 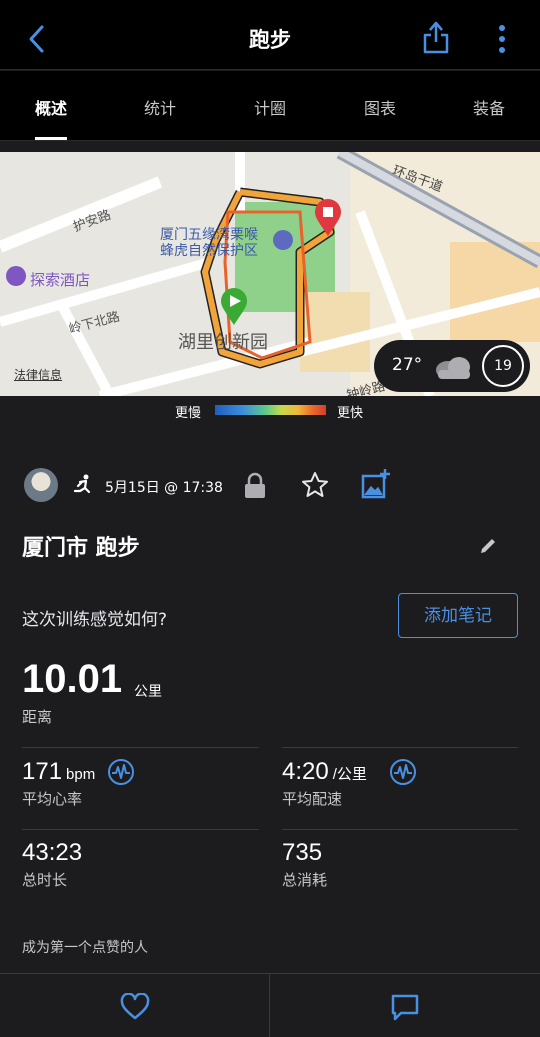 What do you see at coordinates (121, 772) in the screenshot?
I see `heart-rate-chart-icon` at bounding box center [121, 772].